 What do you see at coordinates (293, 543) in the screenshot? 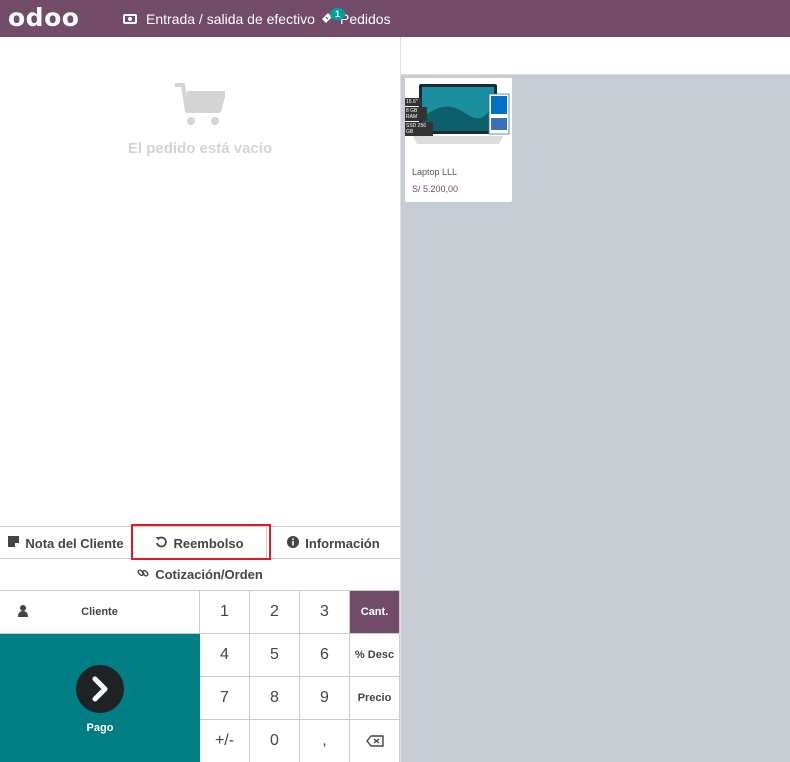
I see `info-circle-icon` at bounding box center [293, 543].